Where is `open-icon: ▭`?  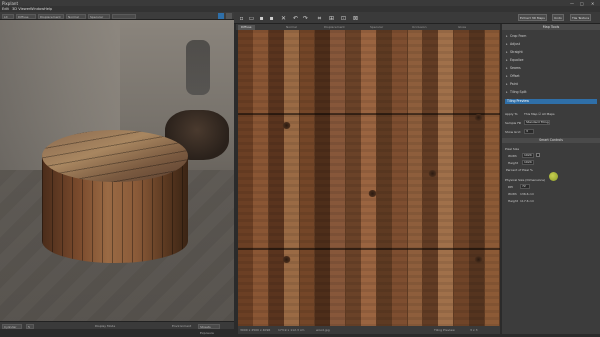
open-icon: ▭ is located at coordinates (251, 18).